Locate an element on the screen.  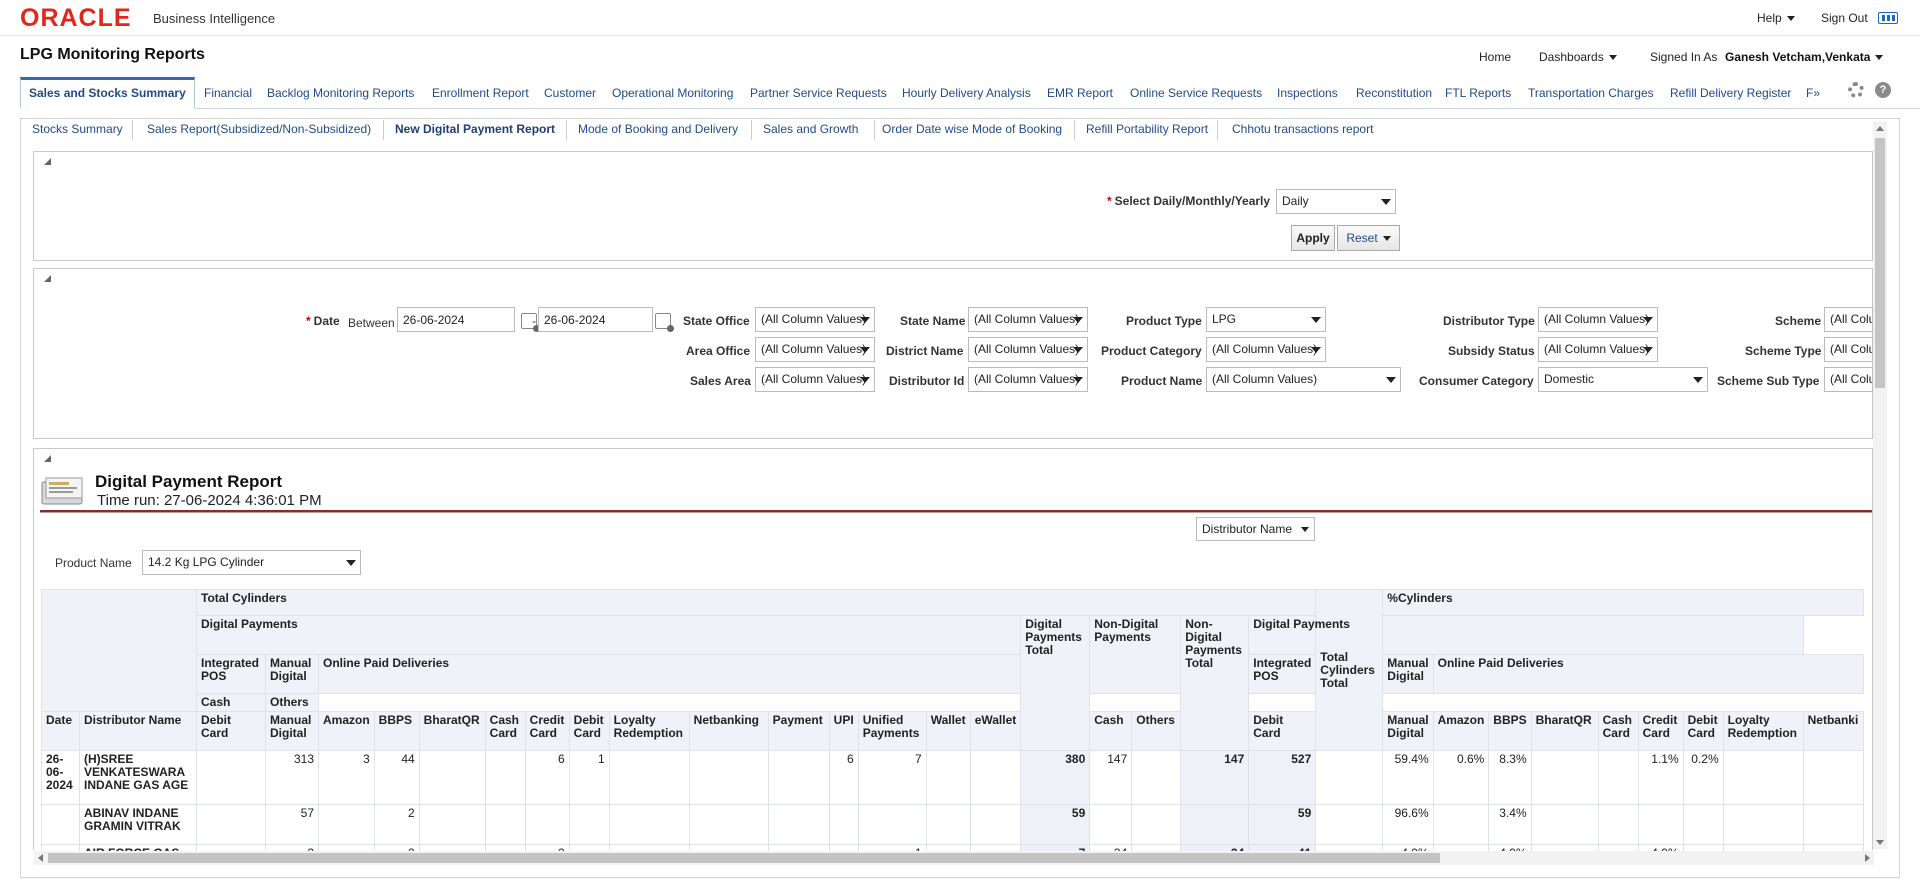
scheme-type-select: (All Column Values) is located at coordinates (1848, 349).